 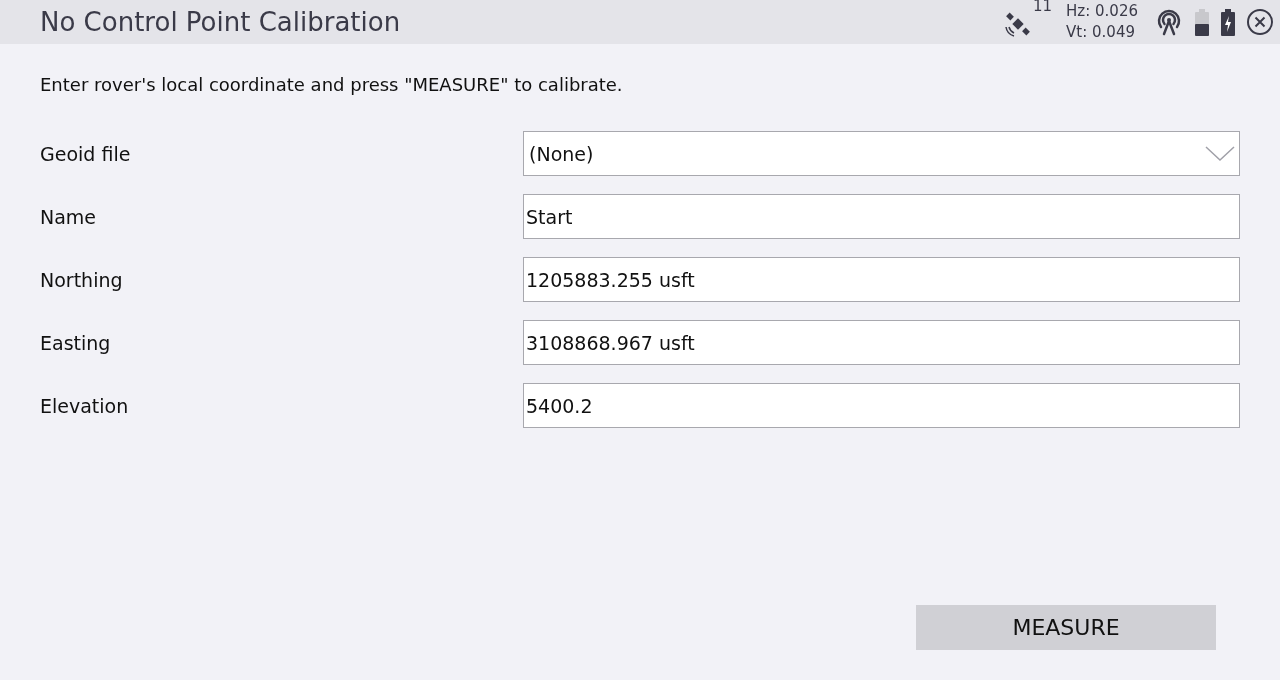 I want to click on input-field: Start, so click(x=881, y=216).